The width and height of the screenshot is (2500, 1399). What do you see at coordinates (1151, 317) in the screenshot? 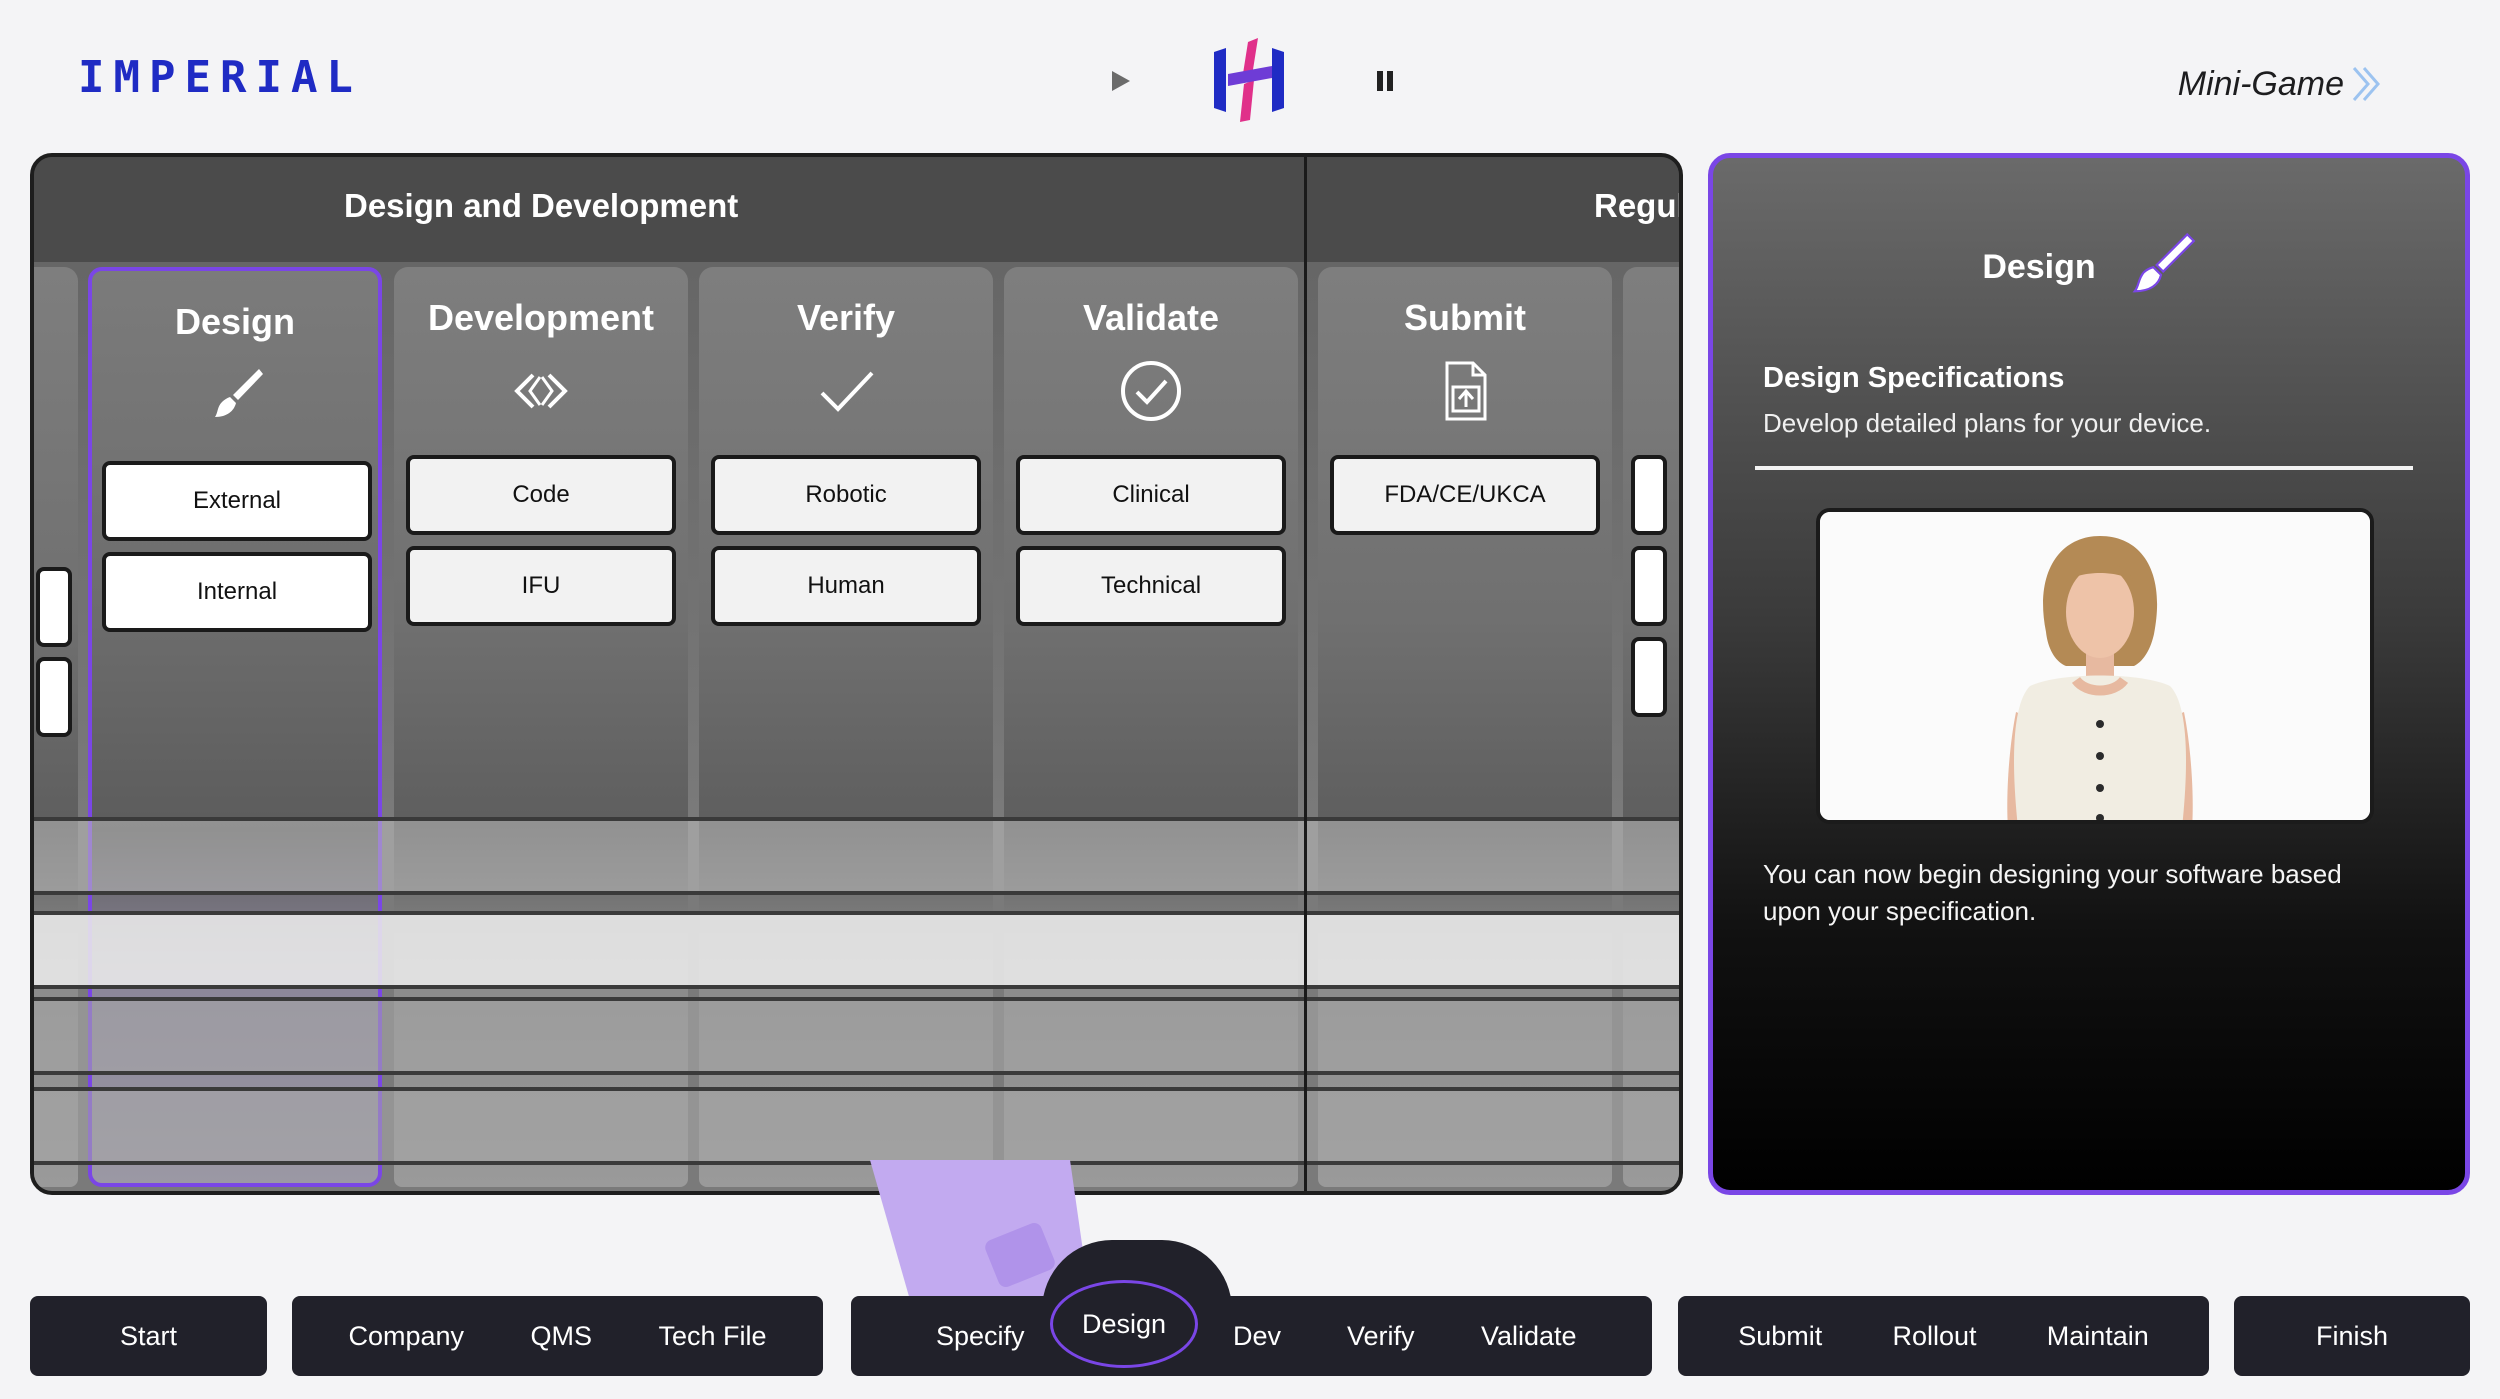
I see `column-title: Validate` at bounding box center [1151, 317].